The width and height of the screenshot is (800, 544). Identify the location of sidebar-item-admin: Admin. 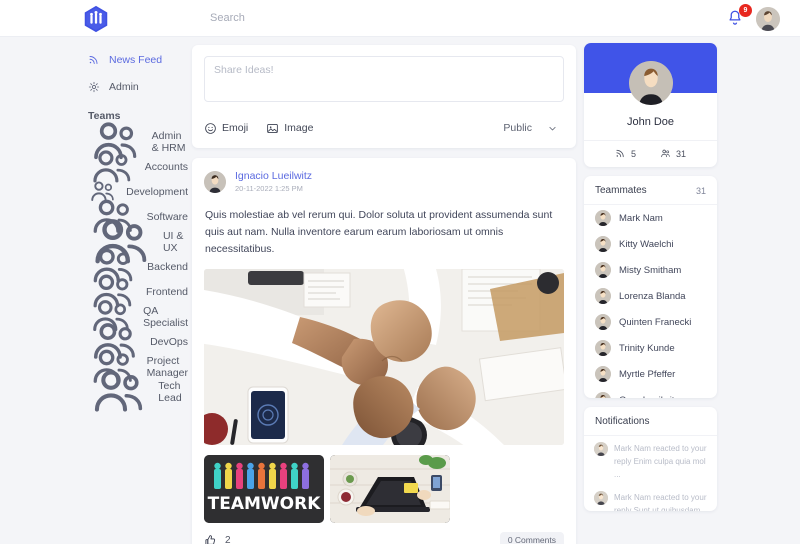
(94, 87).